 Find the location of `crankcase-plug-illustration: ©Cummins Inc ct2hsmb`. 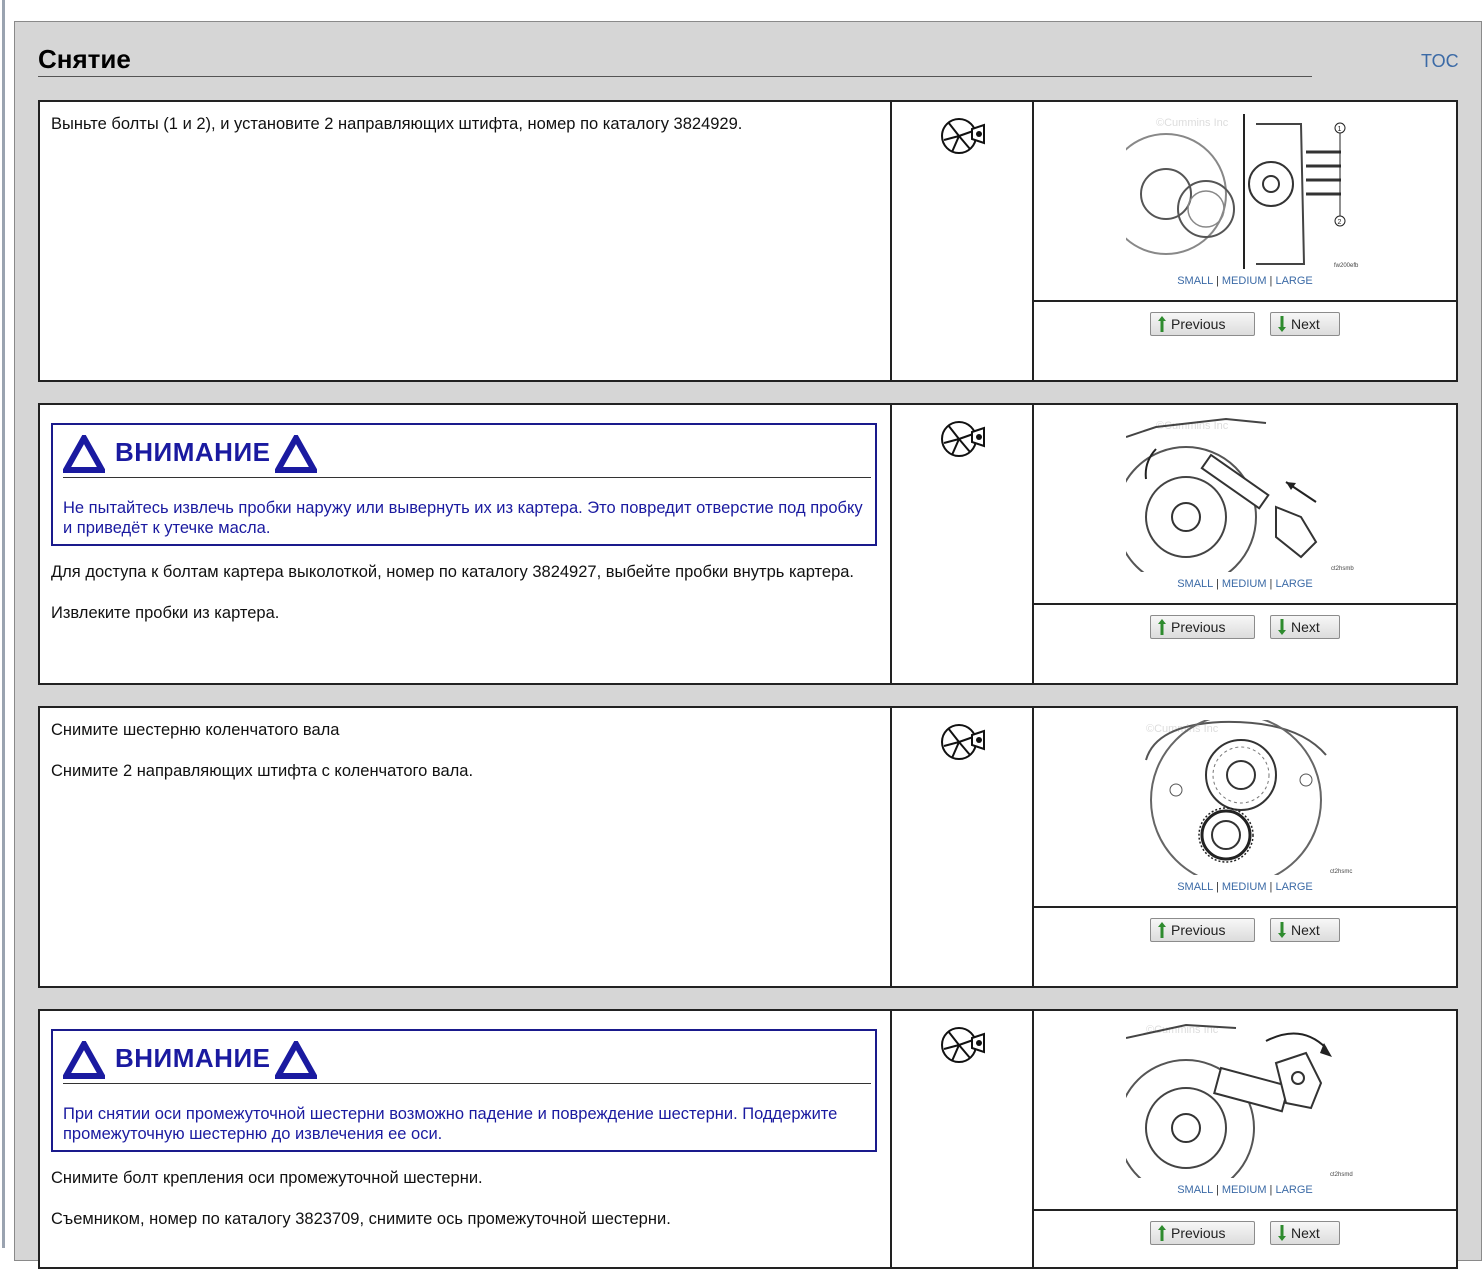

crankcase-plug-illustration: ©Cummins Inc ct2hsmb is located at coordinates (1245, 494).